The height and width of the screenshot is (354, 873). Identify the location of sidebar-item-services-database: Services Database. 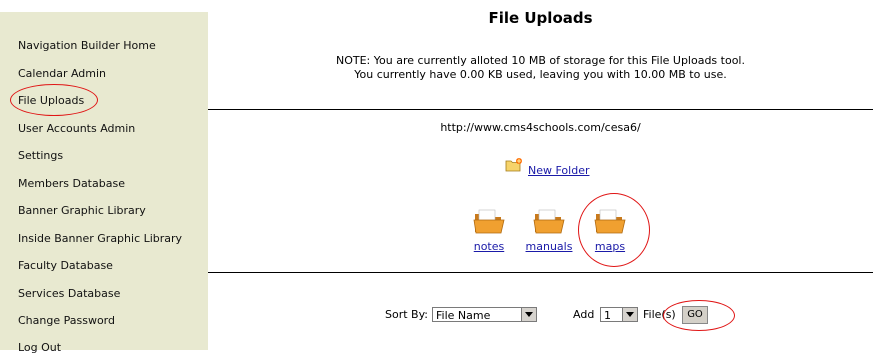
(69, 293).